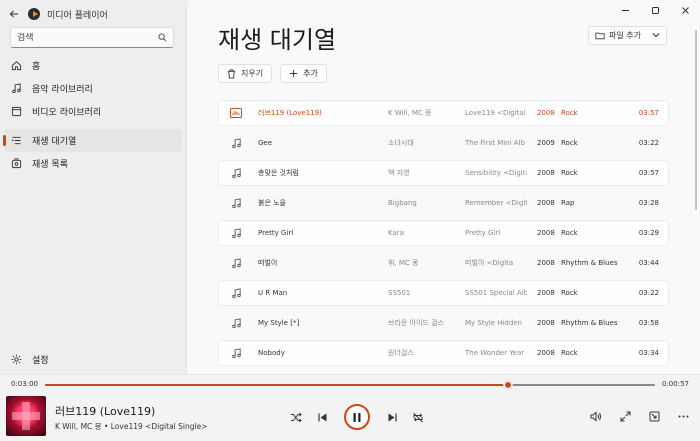 Image resolution: width=700 pixels, height=441 pixels. Describe the element at coordinates (14, 14) in the screenshot. I see `back-button` at that location.